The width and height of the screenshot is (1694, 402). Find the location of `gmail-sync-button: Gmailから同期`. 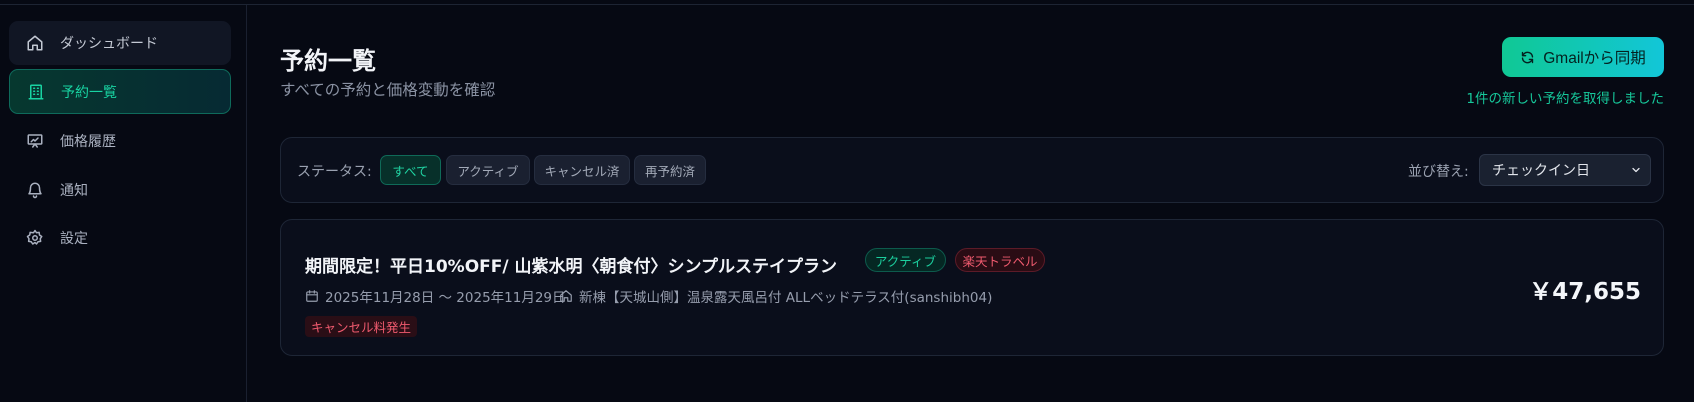

gmail-sync-button: Gmailから同期 is located at coordinates (1583, 57).